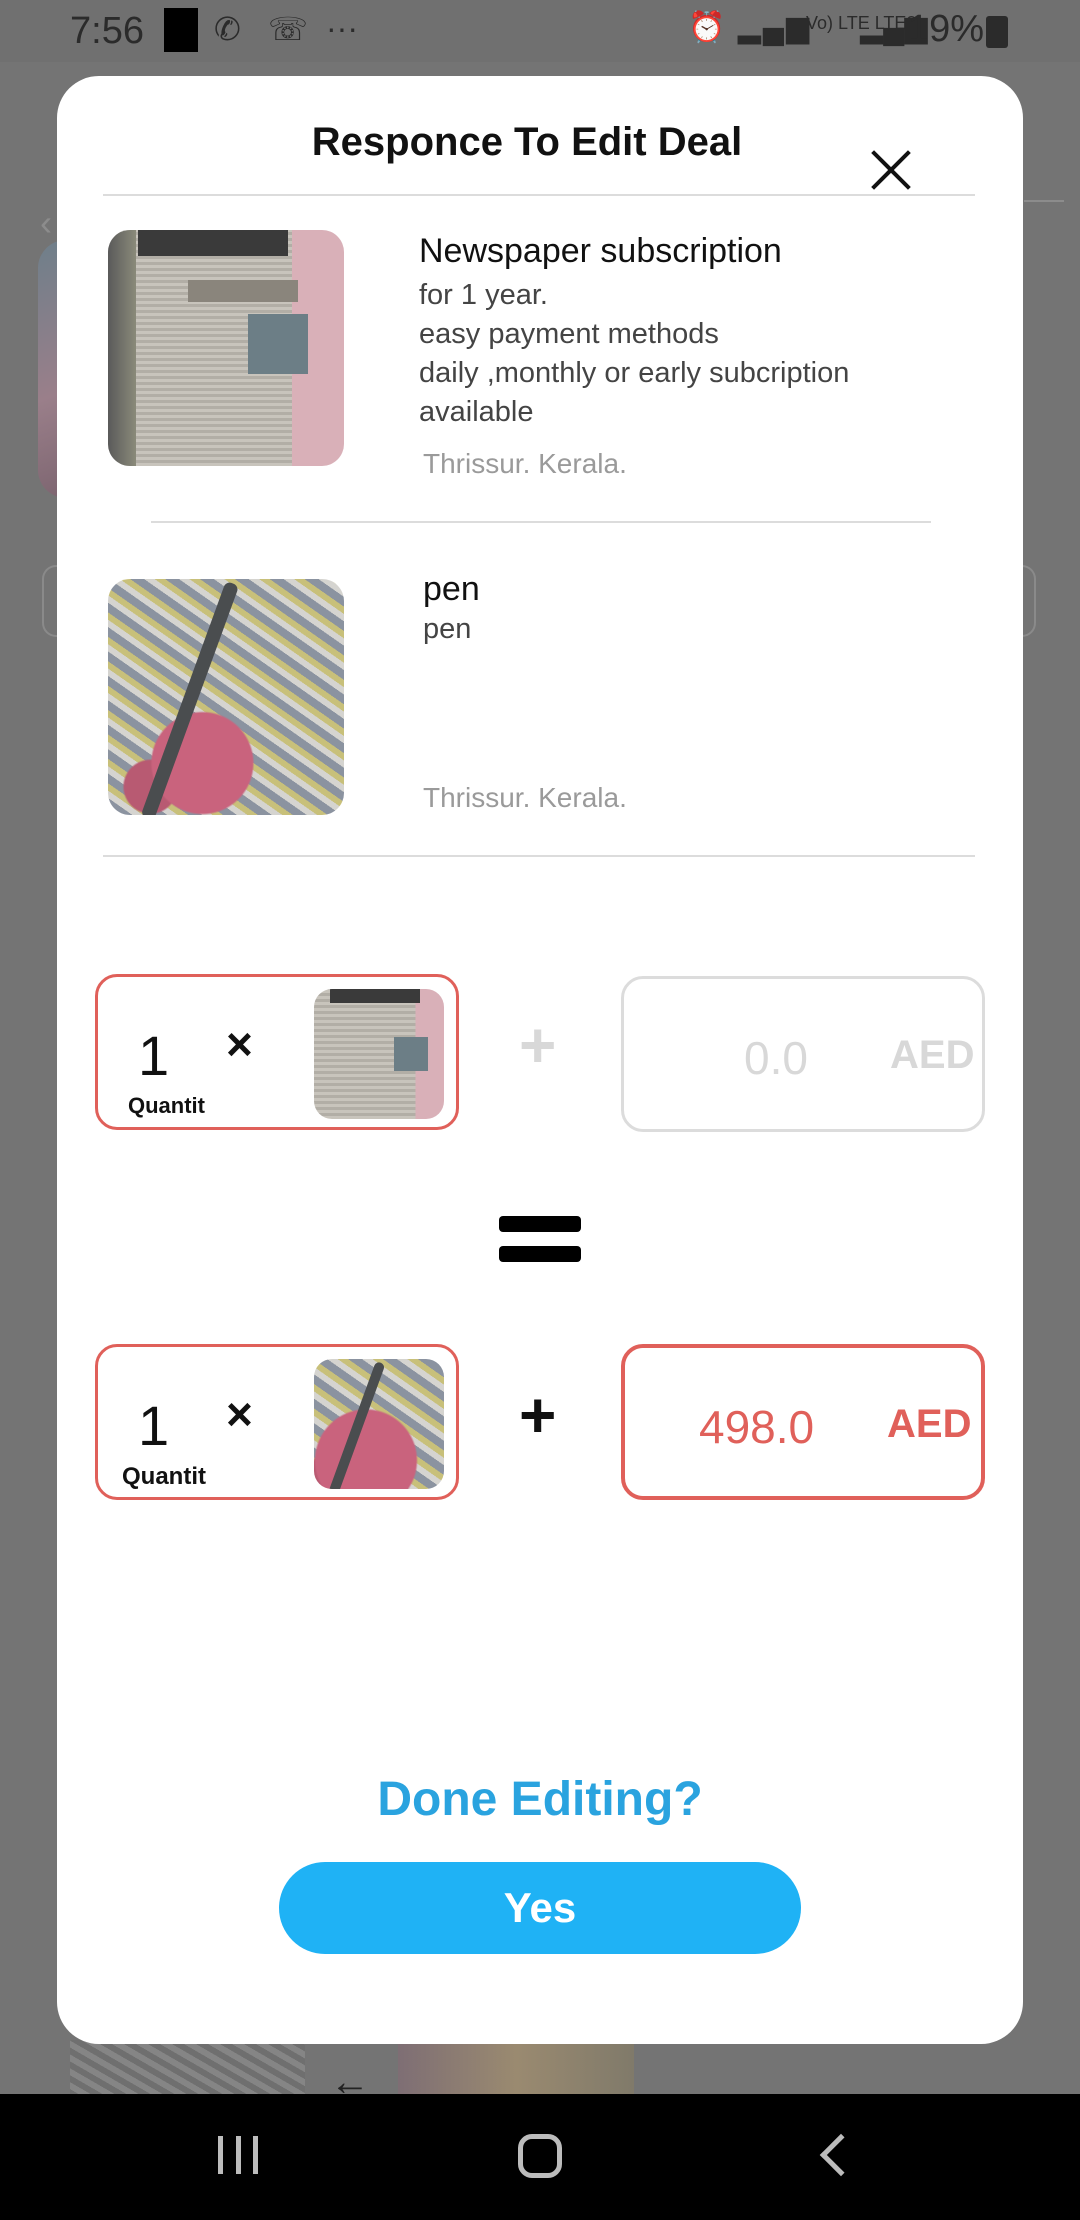 The image size is (1080, 2220). What do you see at coordinates (288, 29) in the screenshot?
I see `call-icon: ☏` at bounding box center [288, 29].